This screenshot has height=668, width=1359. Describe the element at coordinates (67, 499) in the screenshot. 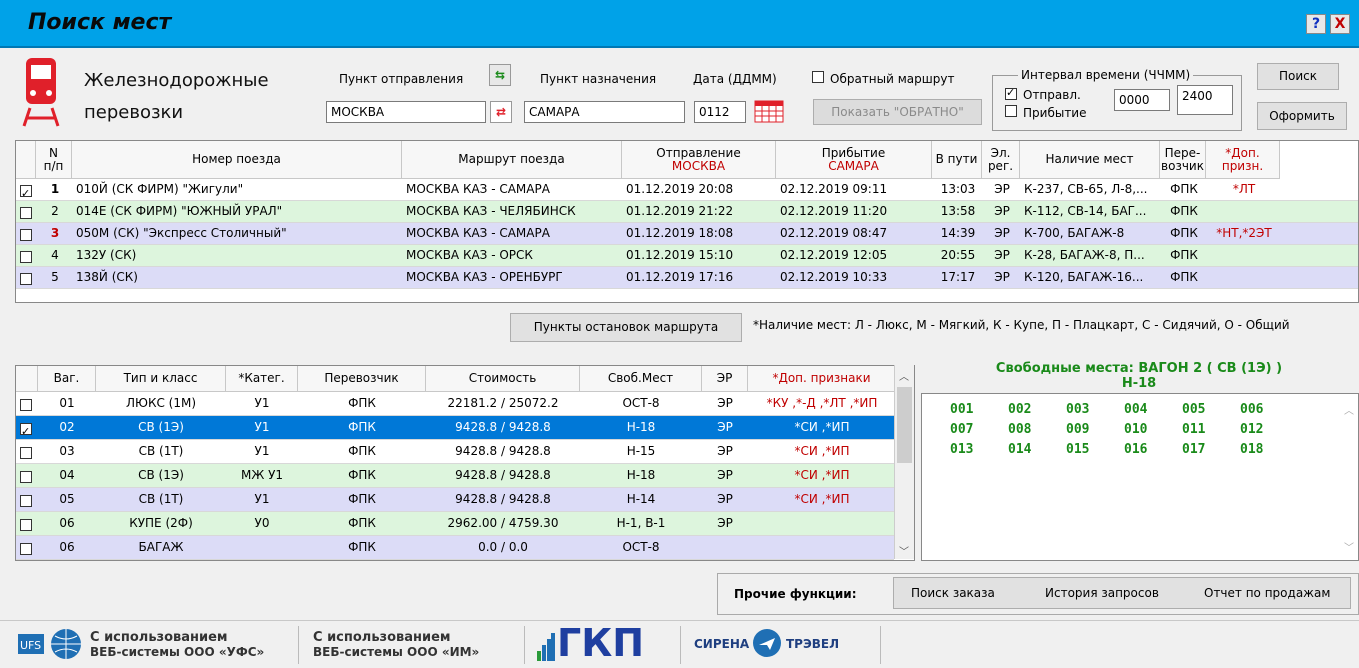

I see `wagon-number: 05` at that location.